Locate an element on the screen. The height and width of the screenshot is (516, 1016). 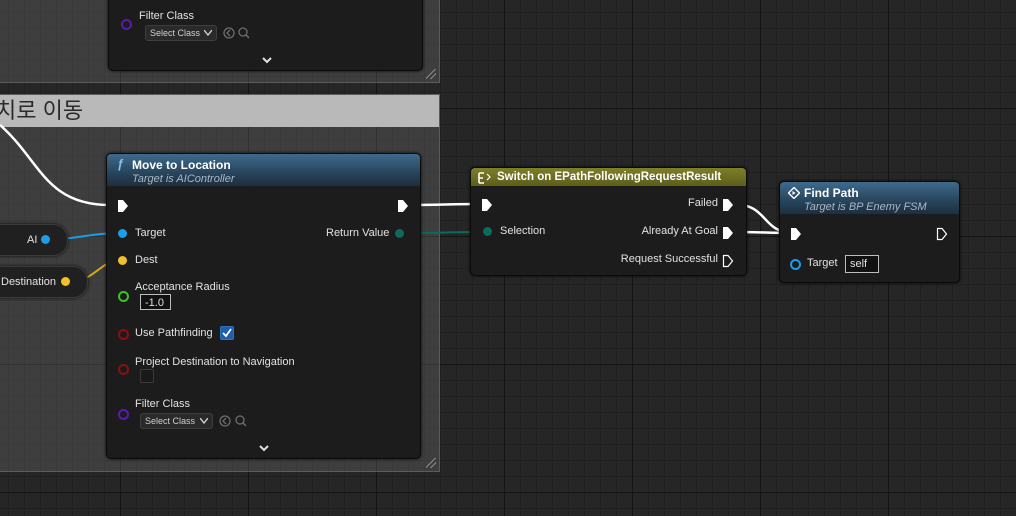
top-node: Filter Class Select Class is located at coordinates (265, 35).